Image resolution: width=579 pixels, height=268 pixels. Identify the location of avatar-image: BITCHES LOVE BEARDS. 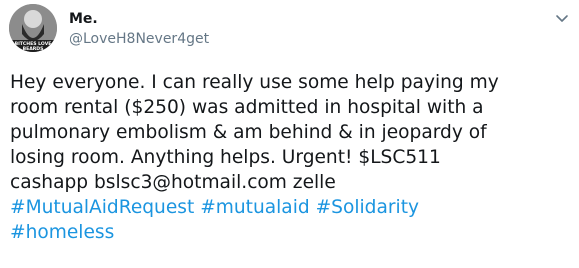
(33, 28).